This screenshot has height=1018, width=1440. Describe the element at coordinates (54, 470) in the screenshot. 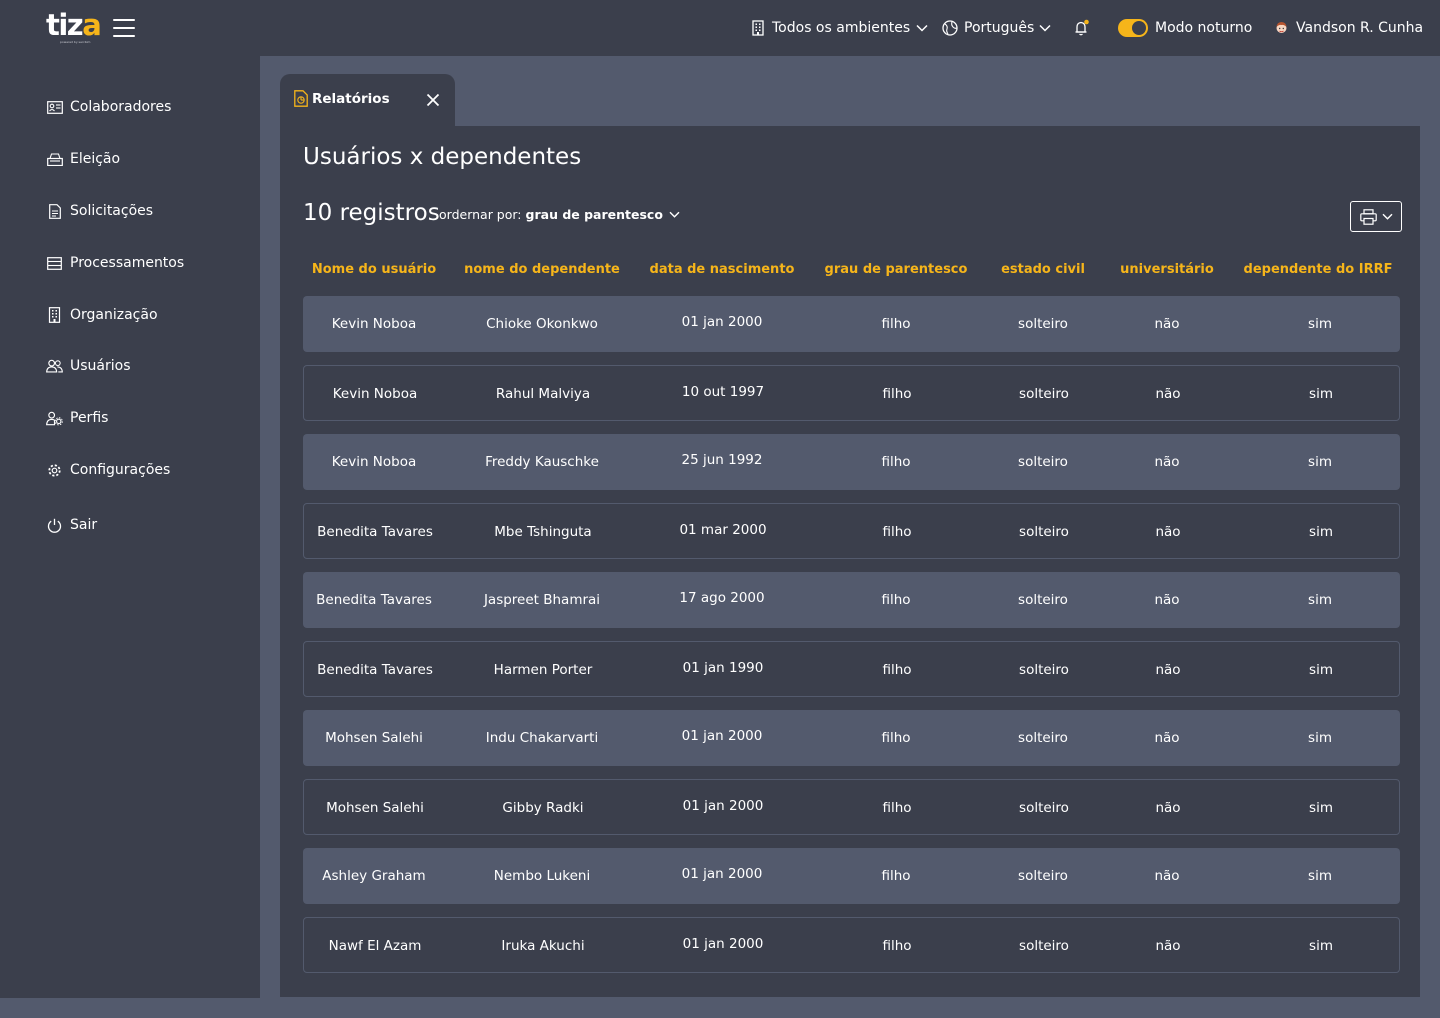

I see `gear-icon` at that location.